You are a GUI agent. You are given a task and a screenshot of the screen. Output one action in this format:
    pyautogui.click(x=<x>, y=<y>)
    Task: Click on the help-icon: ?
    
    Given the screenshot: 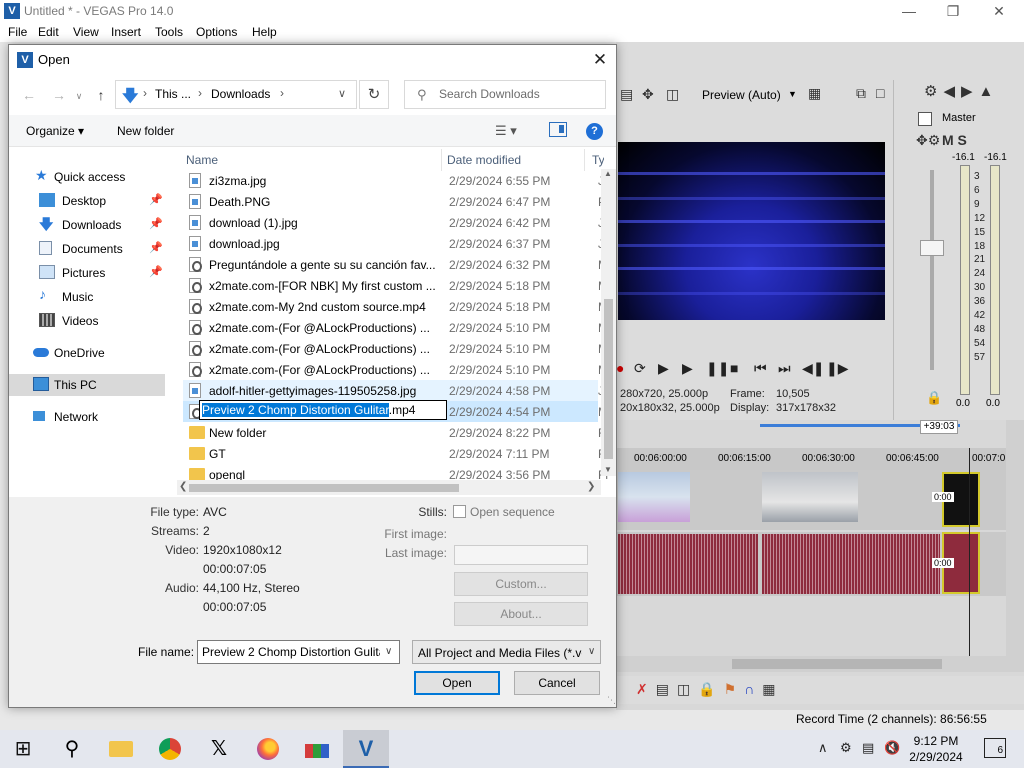 What is the action you would take?
    pyautogui.click(x=594, y=131)
    